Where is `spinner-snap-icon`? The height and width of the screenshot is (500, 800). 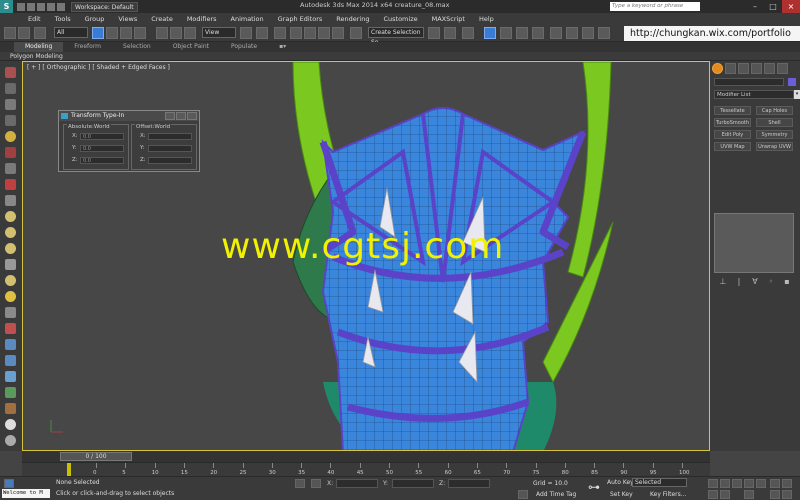 spinner-snap-icon is located at coordinates (338, 33).